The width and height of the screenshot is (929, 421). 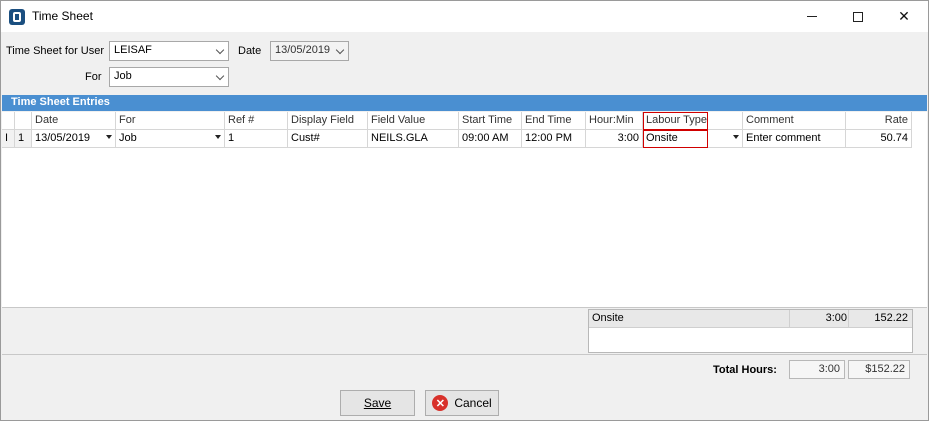 I want to click on close-button: ✕, so click(x=904, y=16).